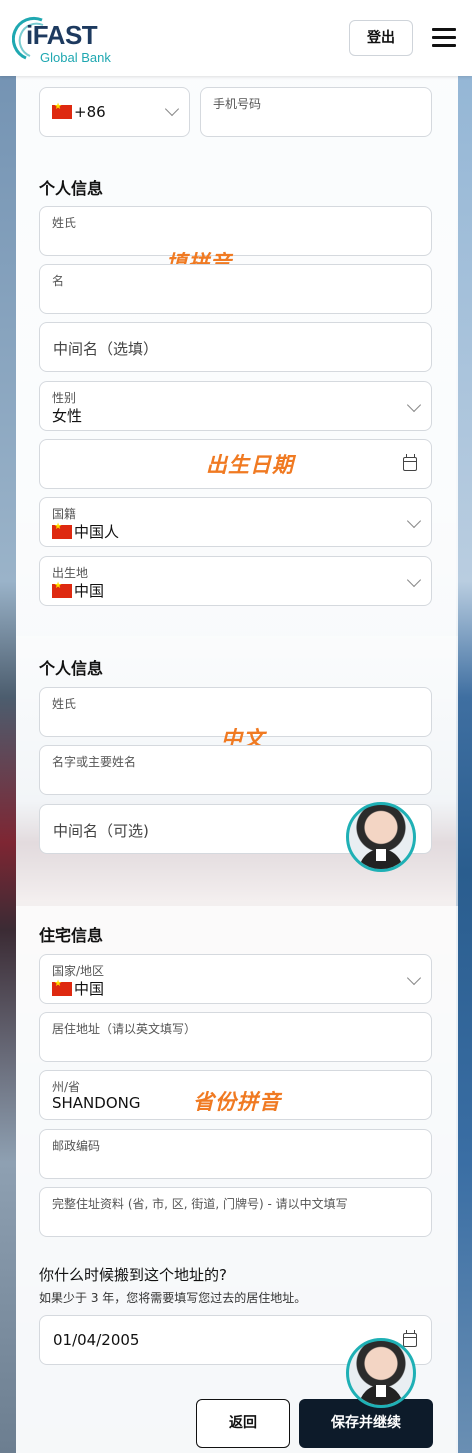 The width and height of the screenshot is (472, 1453). Describe the element at coordinates (96, 1103) in the screenshot. I see `state-value: SHANDONG` at that location.